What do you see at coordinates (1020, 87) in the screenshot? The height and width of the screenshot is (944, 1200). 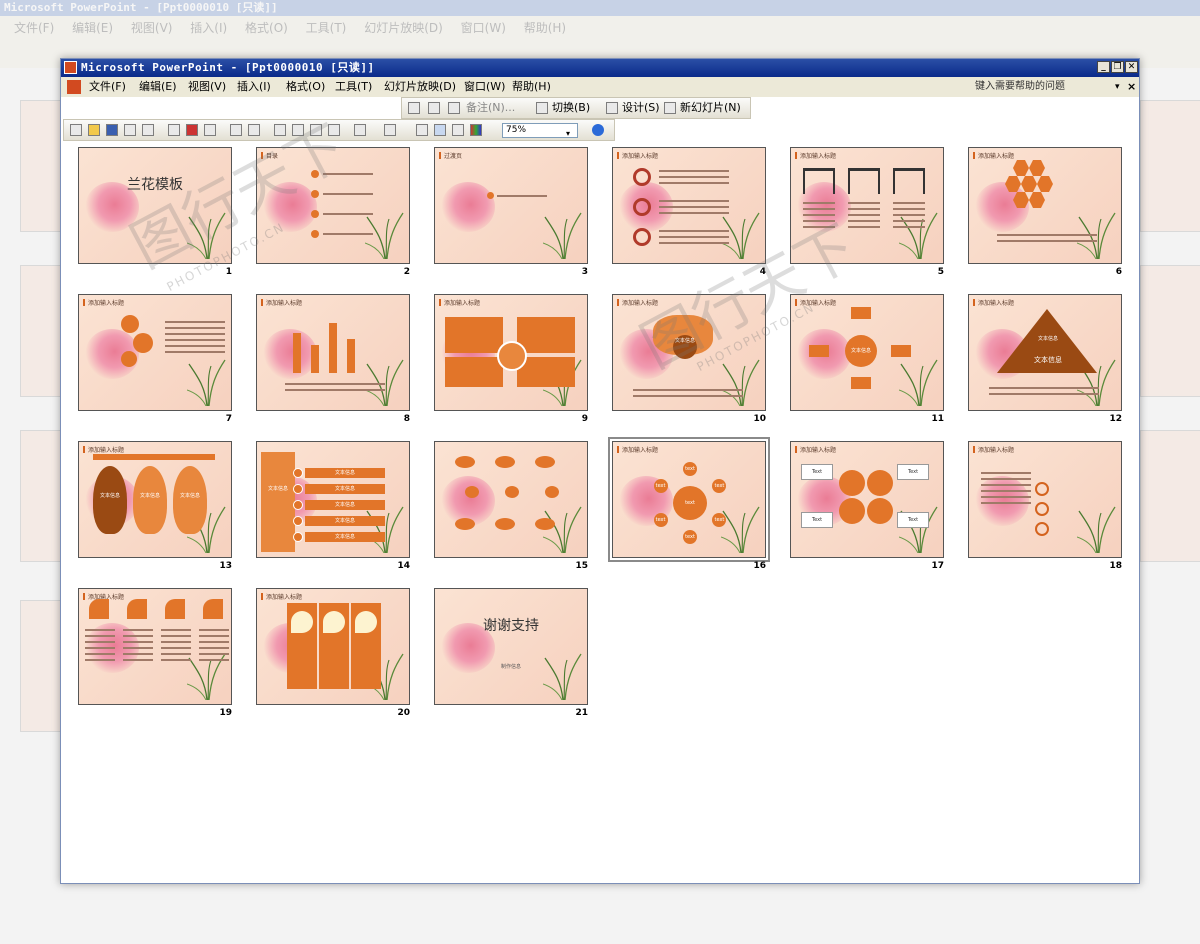 I see `help-search-input: 键入需要帮助的问题` at bounding box center [1020, 87].